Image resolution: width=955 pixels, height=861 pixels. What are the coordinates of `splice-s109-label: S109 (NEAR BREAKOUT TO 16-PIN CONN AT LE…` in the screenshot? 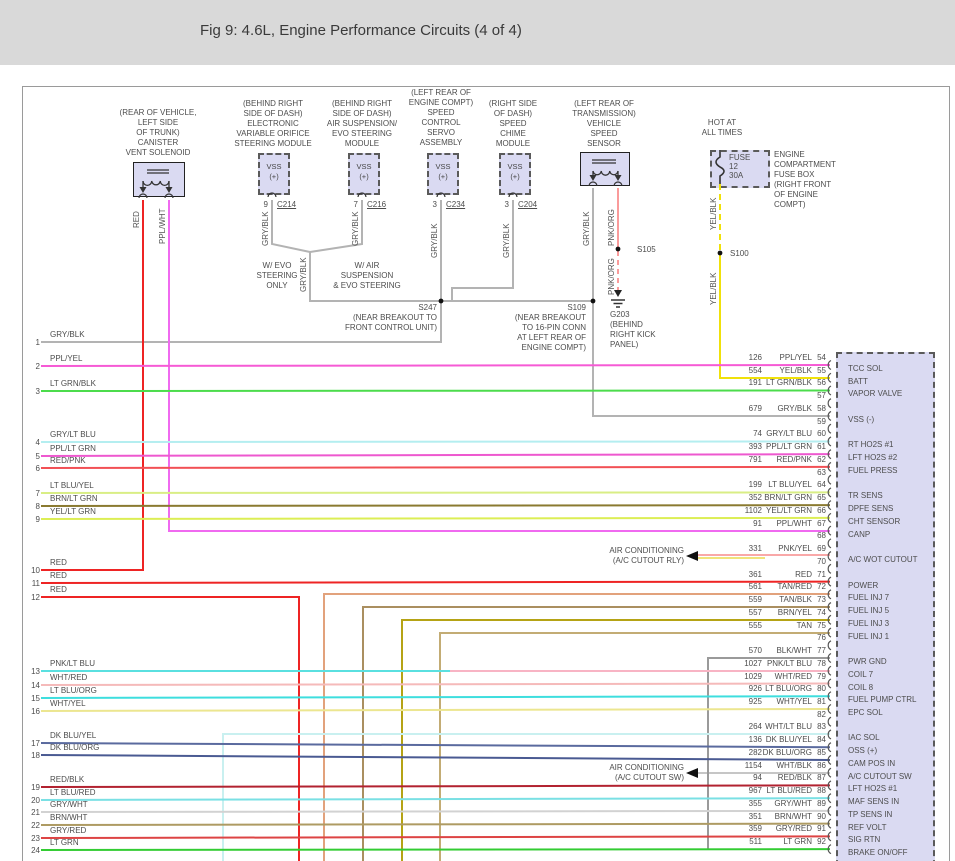 It's located at (550, 327).